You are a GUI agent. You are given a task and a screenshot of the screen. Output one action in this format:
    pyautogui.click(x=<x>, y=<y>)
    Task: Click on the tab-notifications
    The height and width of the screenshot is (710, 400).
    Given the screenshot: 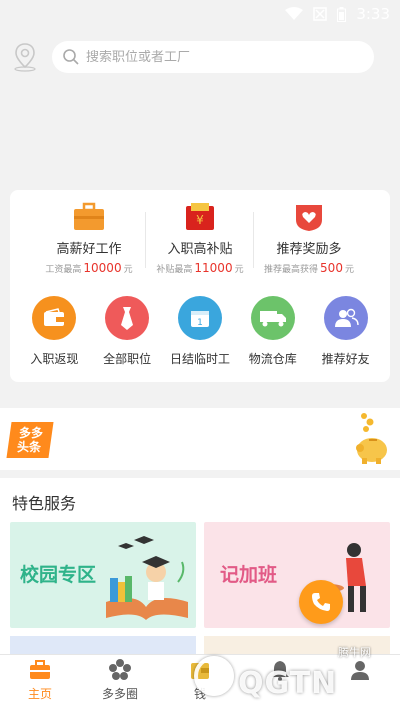 What is the action you would take?
    pyautogui.click(x=280, y=682)
    